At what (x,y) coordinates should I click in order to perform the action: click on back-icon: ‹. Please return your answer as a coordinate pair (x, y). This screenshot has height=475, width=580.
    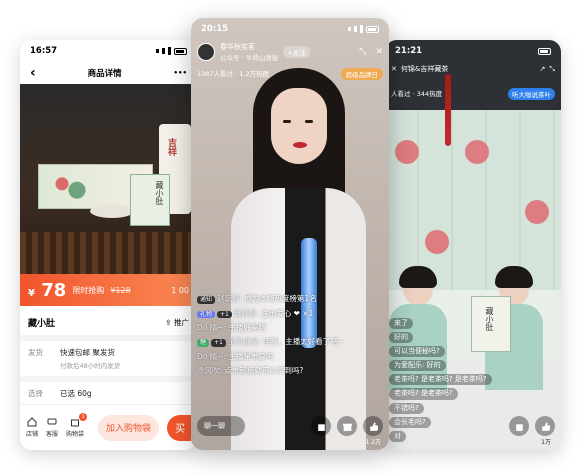
    Looking at the image, I should click on (33, 73).